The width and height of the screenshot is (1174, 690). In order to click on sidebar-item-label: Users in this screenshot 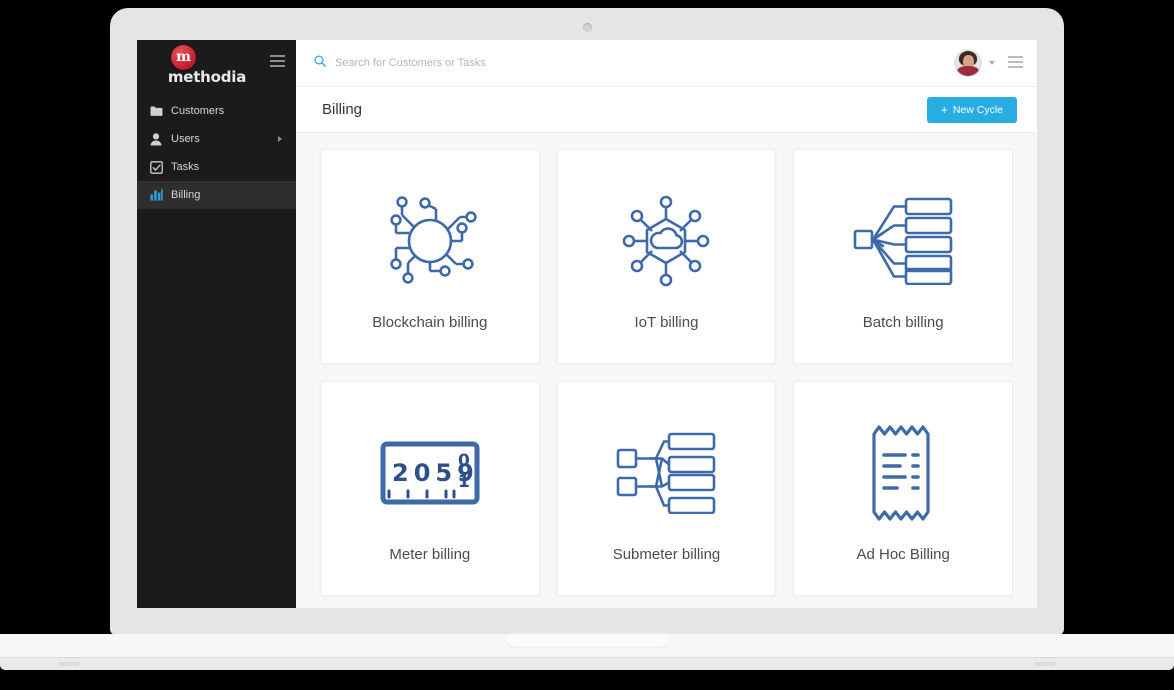, I will do `click(185, 138)`.